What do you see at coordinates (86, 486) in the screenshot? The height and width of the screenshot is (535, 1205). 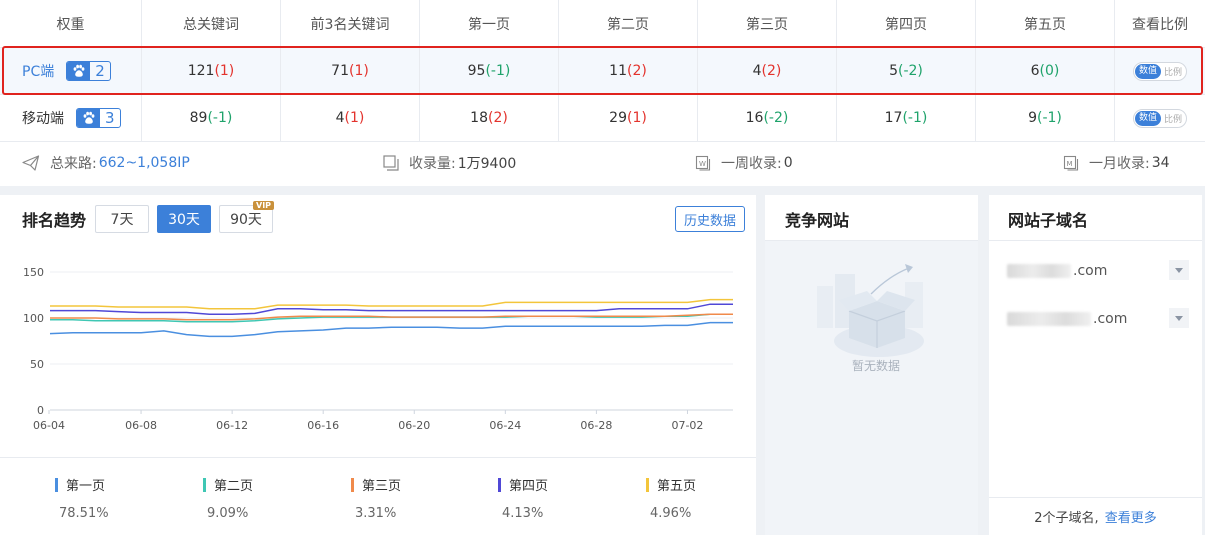 I see `legend-series-name: 第一页` at bounding box center [86, 486].